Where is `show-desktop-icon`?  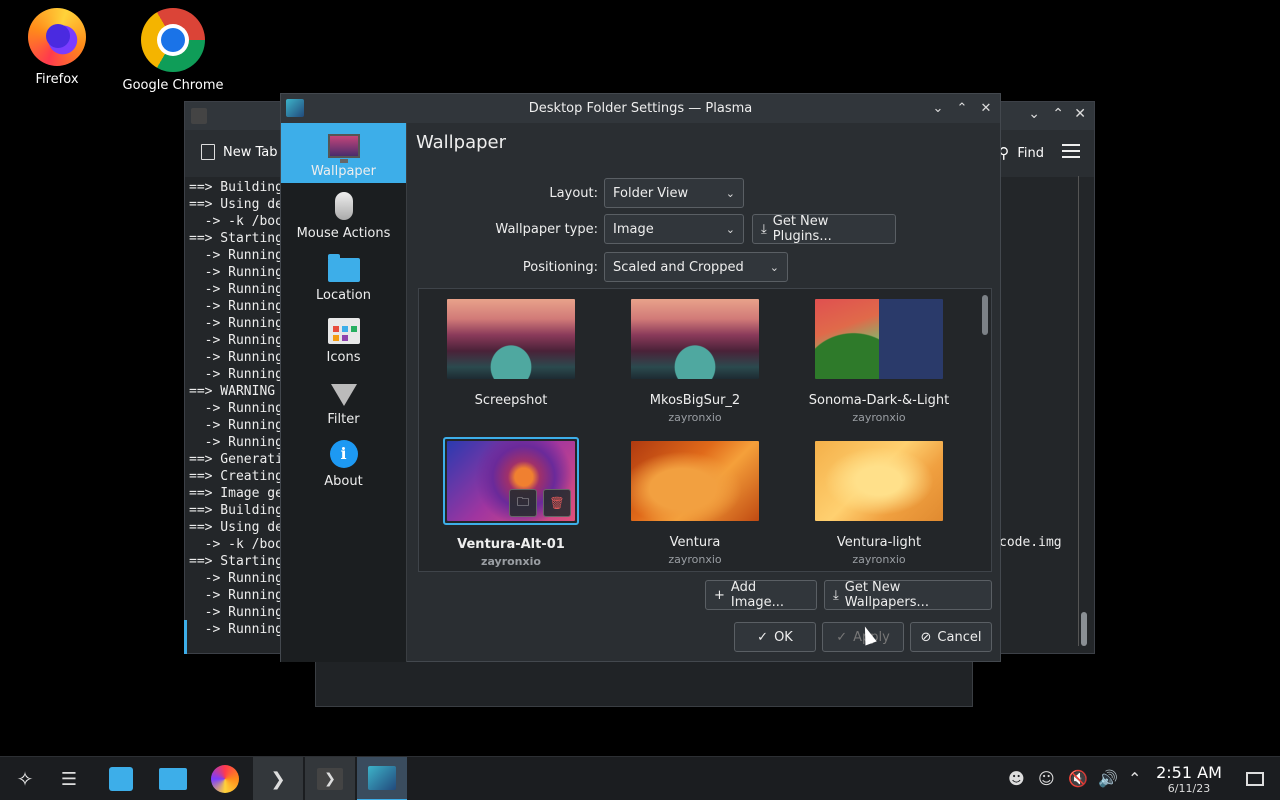
show-desktop-icon is located at coordinates (1255, 779).